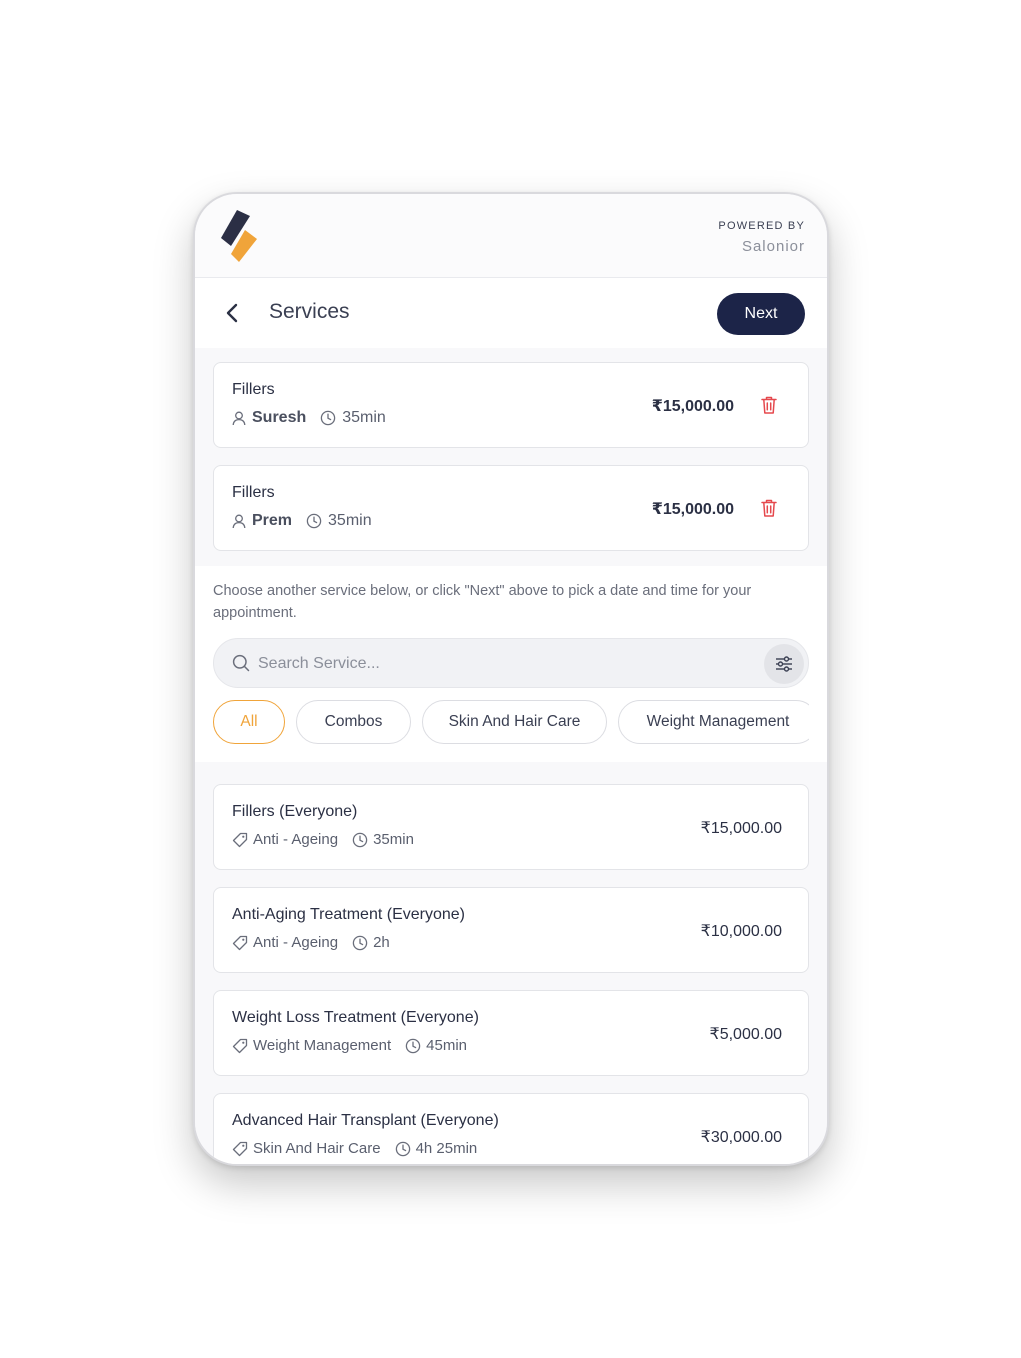 This screenshot has height=1358, width=1021. I want to click on search-icon, so click(241, 663).